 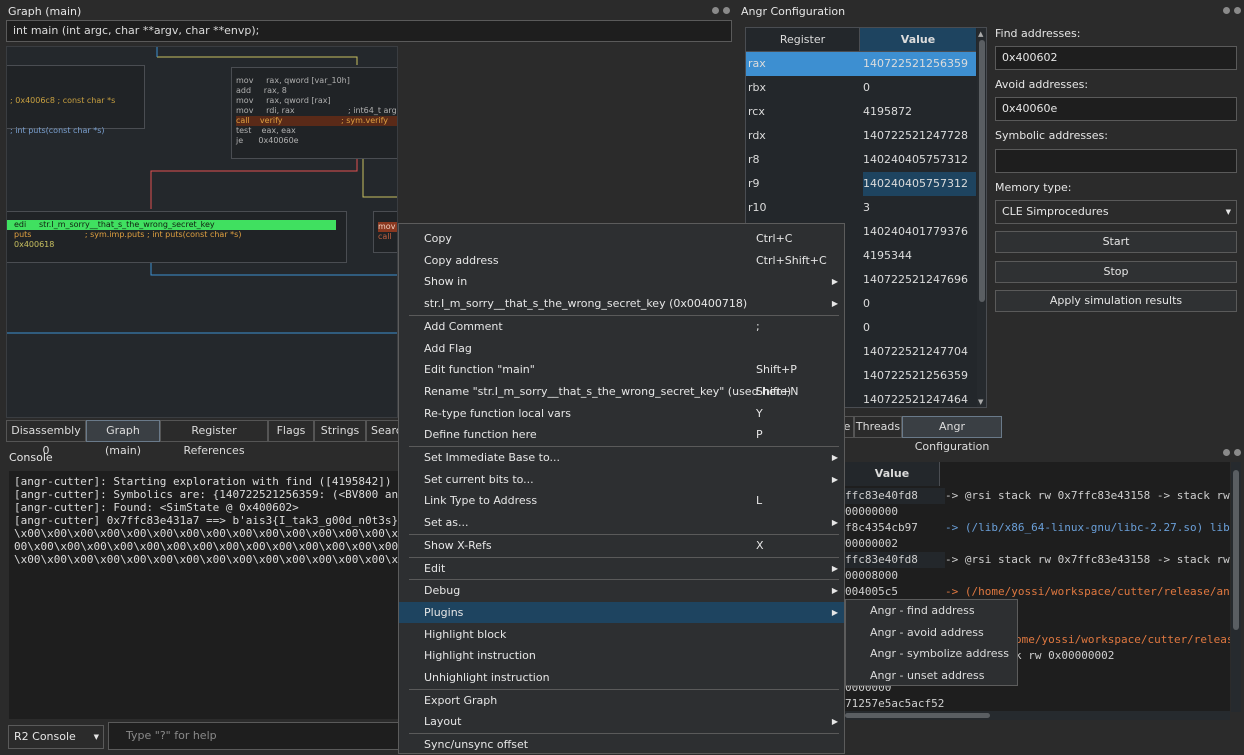 What do you see at coordinates (621, 655) in the screenshot?
I see `menu-item: Highlight instruction` at bounding box center [621, 655].